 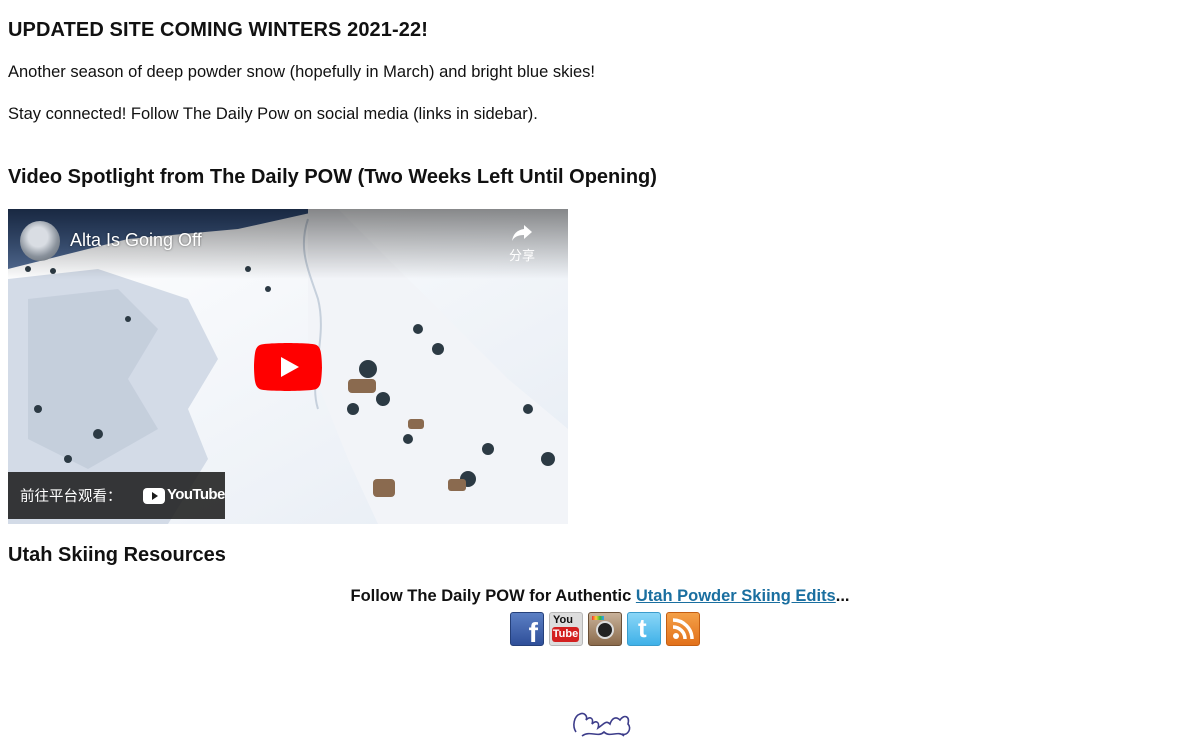 I want to click on channel-avatar, so click(x=40, y=241).